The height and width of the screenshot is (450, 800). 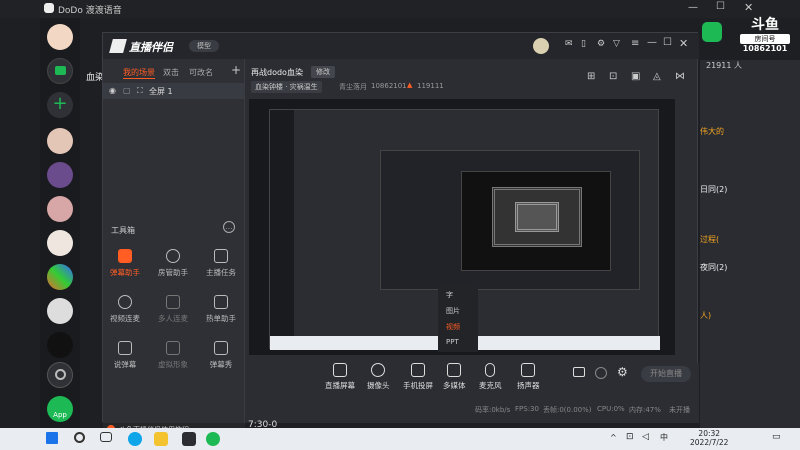 What do you see at coordinates (613, 437) in the screenshot?
I see `tray-up-icon: ^` at bounding box center [613, 437].